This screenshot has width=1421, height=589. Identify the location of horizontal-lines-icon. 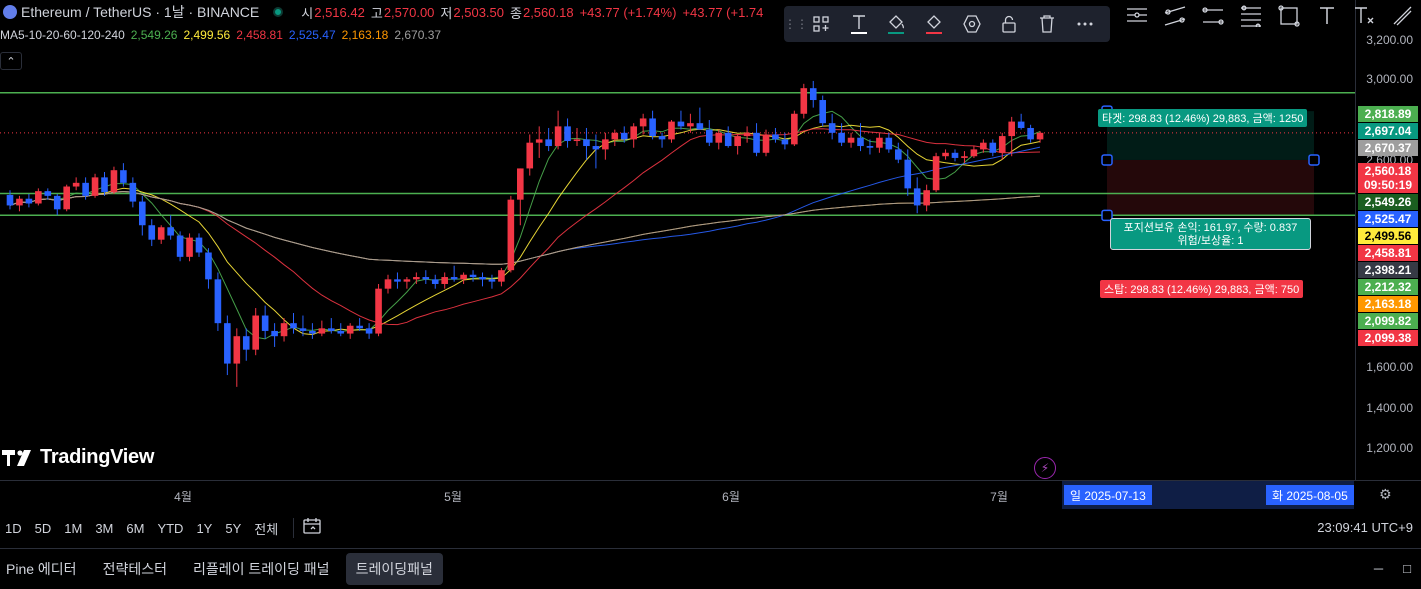
(1137, 16).